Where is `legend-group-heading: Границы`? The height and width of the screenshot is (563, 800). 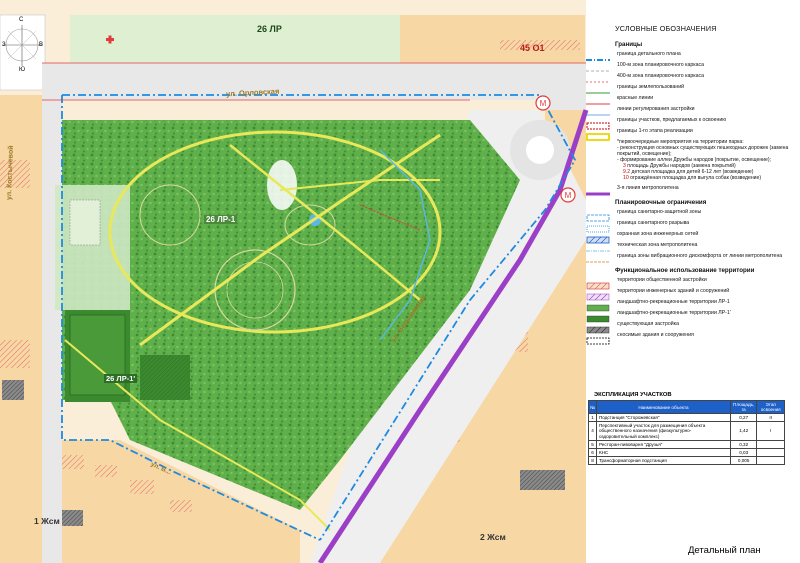 legend-group-heading: Границы is located at coordinates (629, 44).